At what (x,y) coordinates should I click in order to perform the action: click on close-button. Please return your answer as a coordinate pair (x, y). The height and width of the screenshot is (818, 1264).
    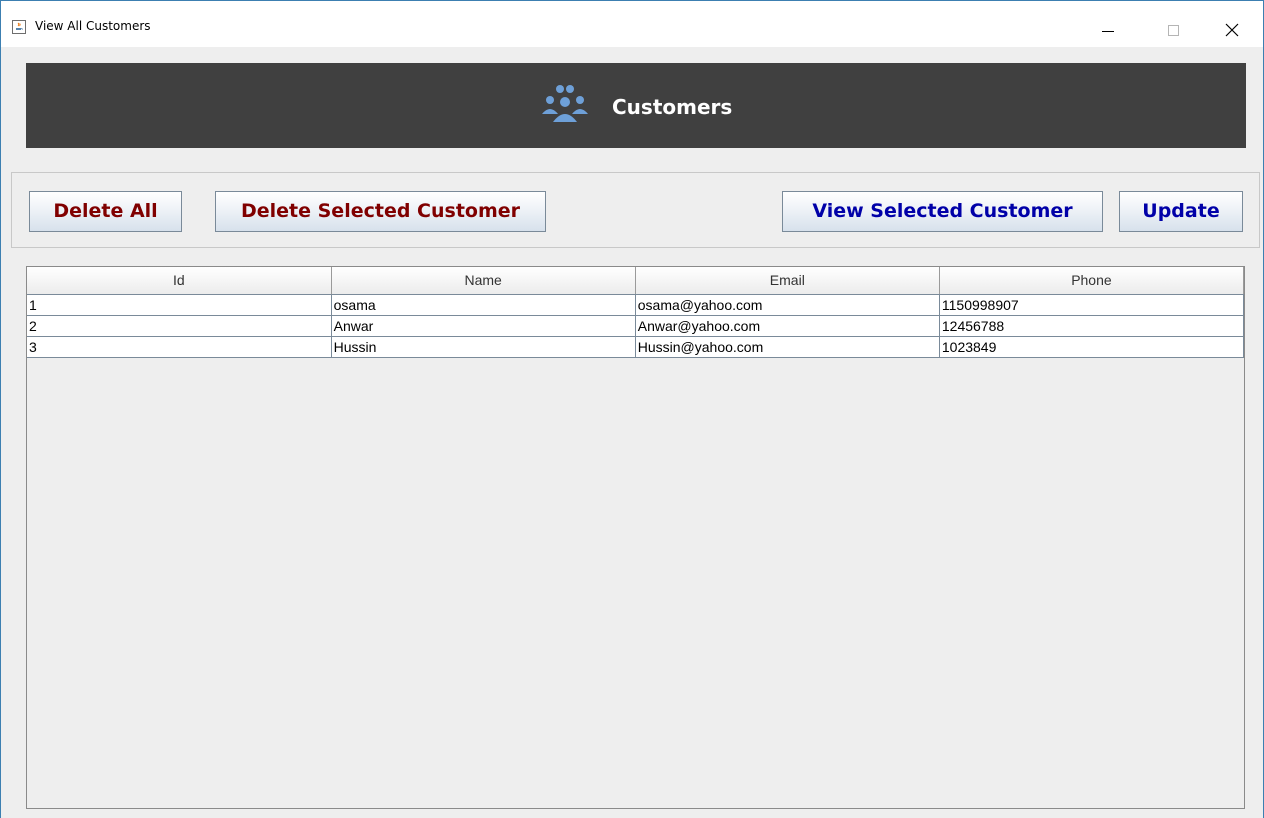
    Looking at the image, I should click on (1232, 29).